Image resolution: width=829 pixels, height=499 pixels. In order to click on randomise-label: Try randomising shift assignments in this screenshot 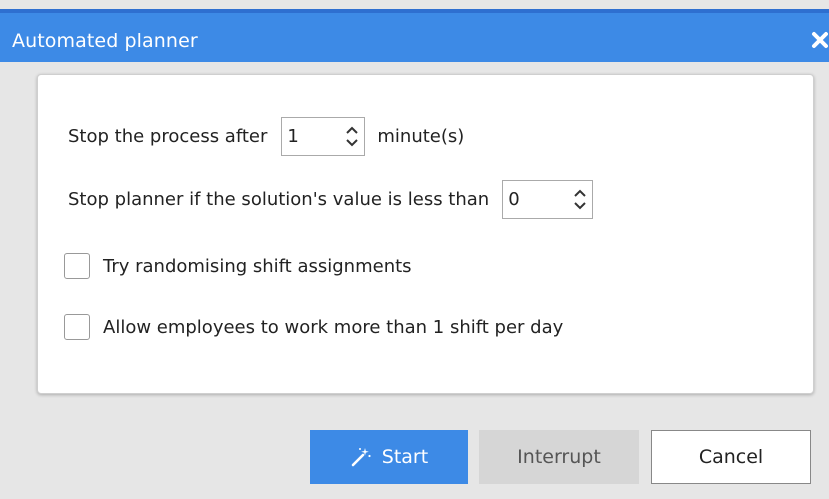, I will do `click(257, 266)`.